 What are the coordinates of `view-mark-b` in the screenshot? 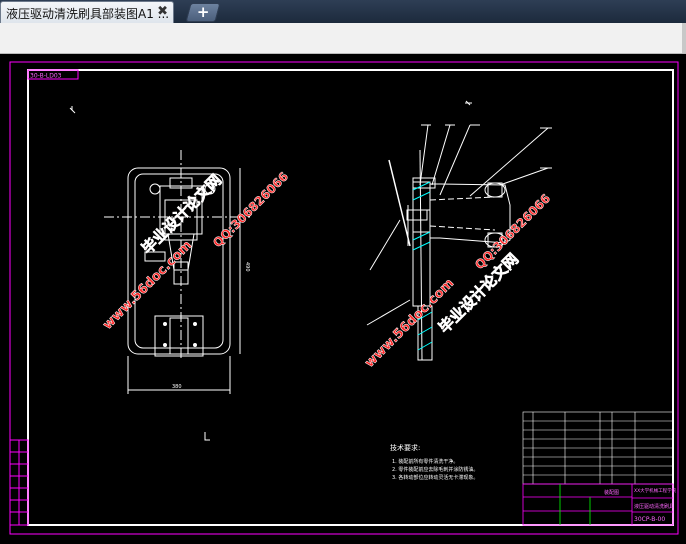 It's located at (468, 103).